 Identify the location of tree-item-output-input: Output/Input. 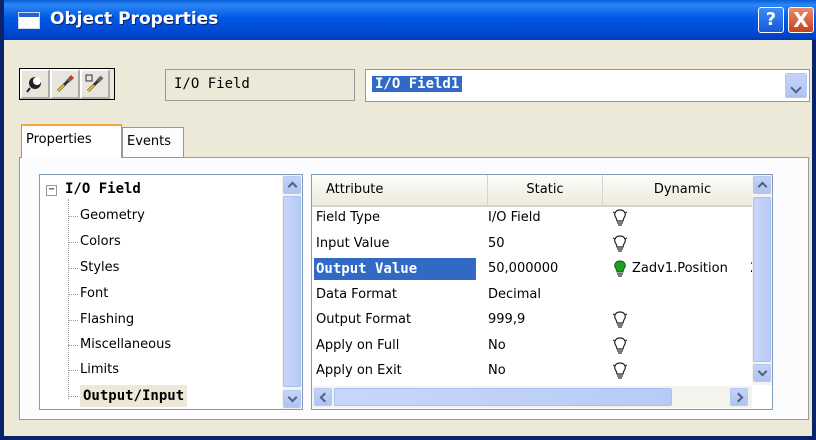
(127, 396).